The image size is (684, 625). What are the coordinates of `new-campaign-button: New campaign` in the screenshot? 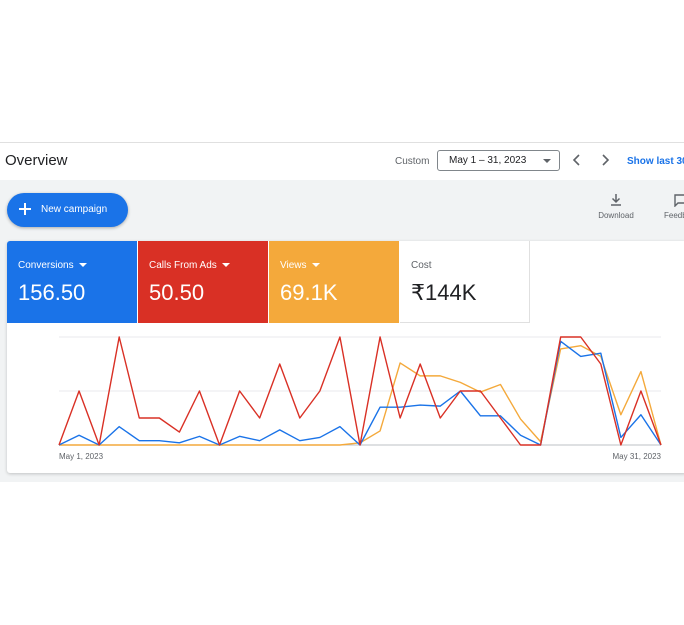 It's located at (67, 210).